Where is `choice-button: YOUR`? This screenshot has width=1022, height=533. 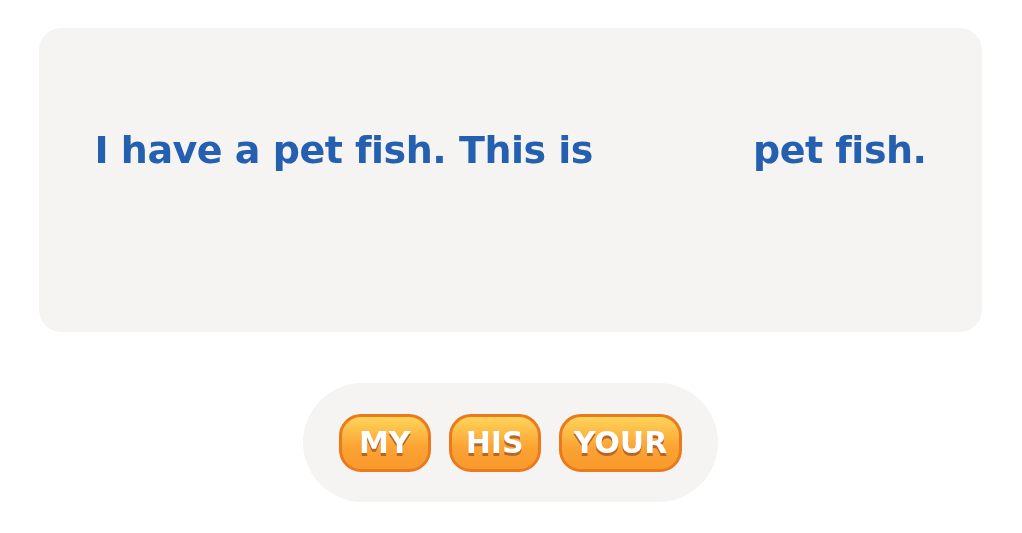
choice-button: YOUR is located at coordinates (620, 442).